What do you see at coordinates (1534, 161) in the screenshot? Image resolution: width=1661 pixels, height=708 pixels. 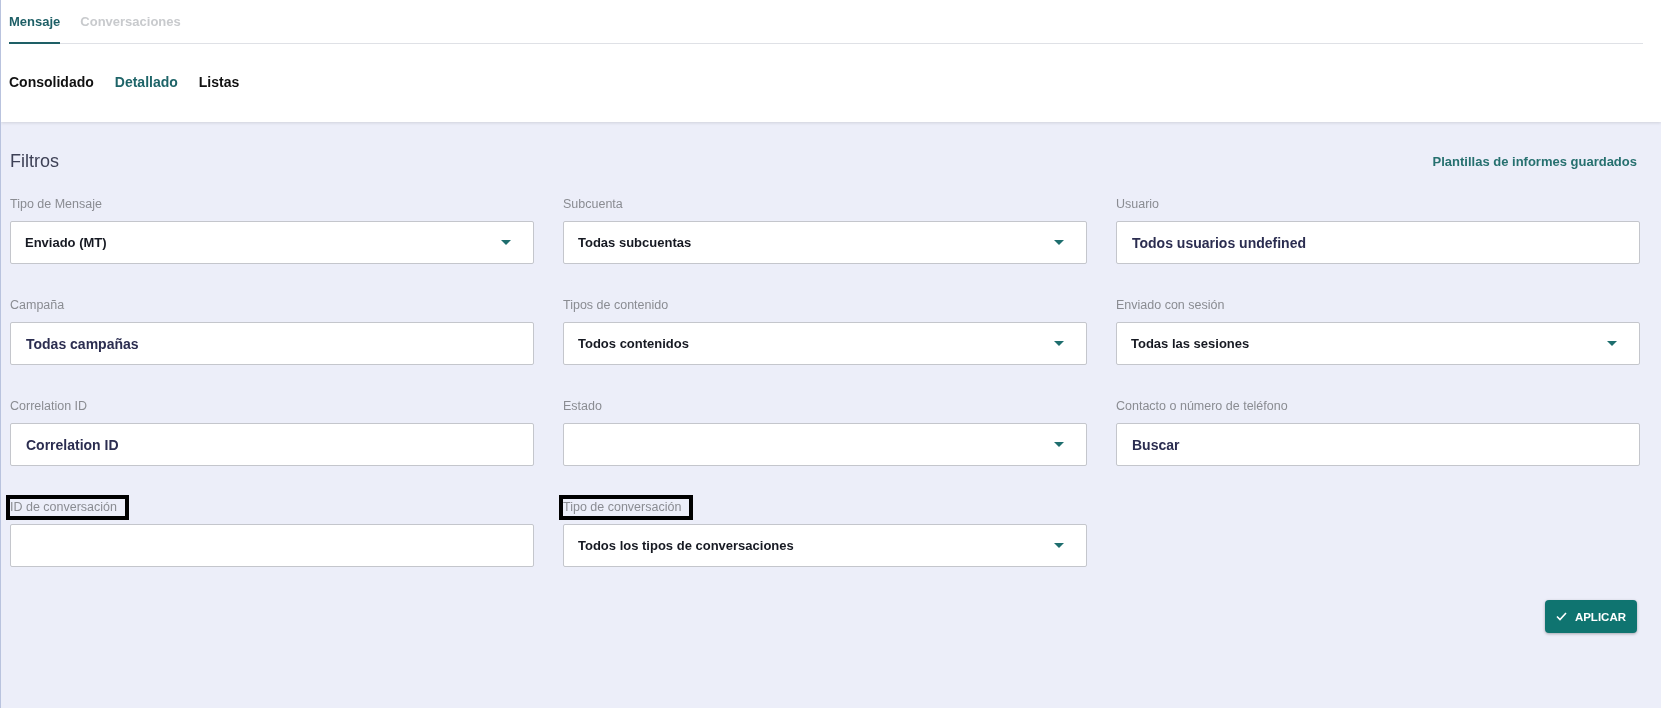 I see `saved-templates-link: Plantillas de informes guardados` at bounding box center [1534, 161].